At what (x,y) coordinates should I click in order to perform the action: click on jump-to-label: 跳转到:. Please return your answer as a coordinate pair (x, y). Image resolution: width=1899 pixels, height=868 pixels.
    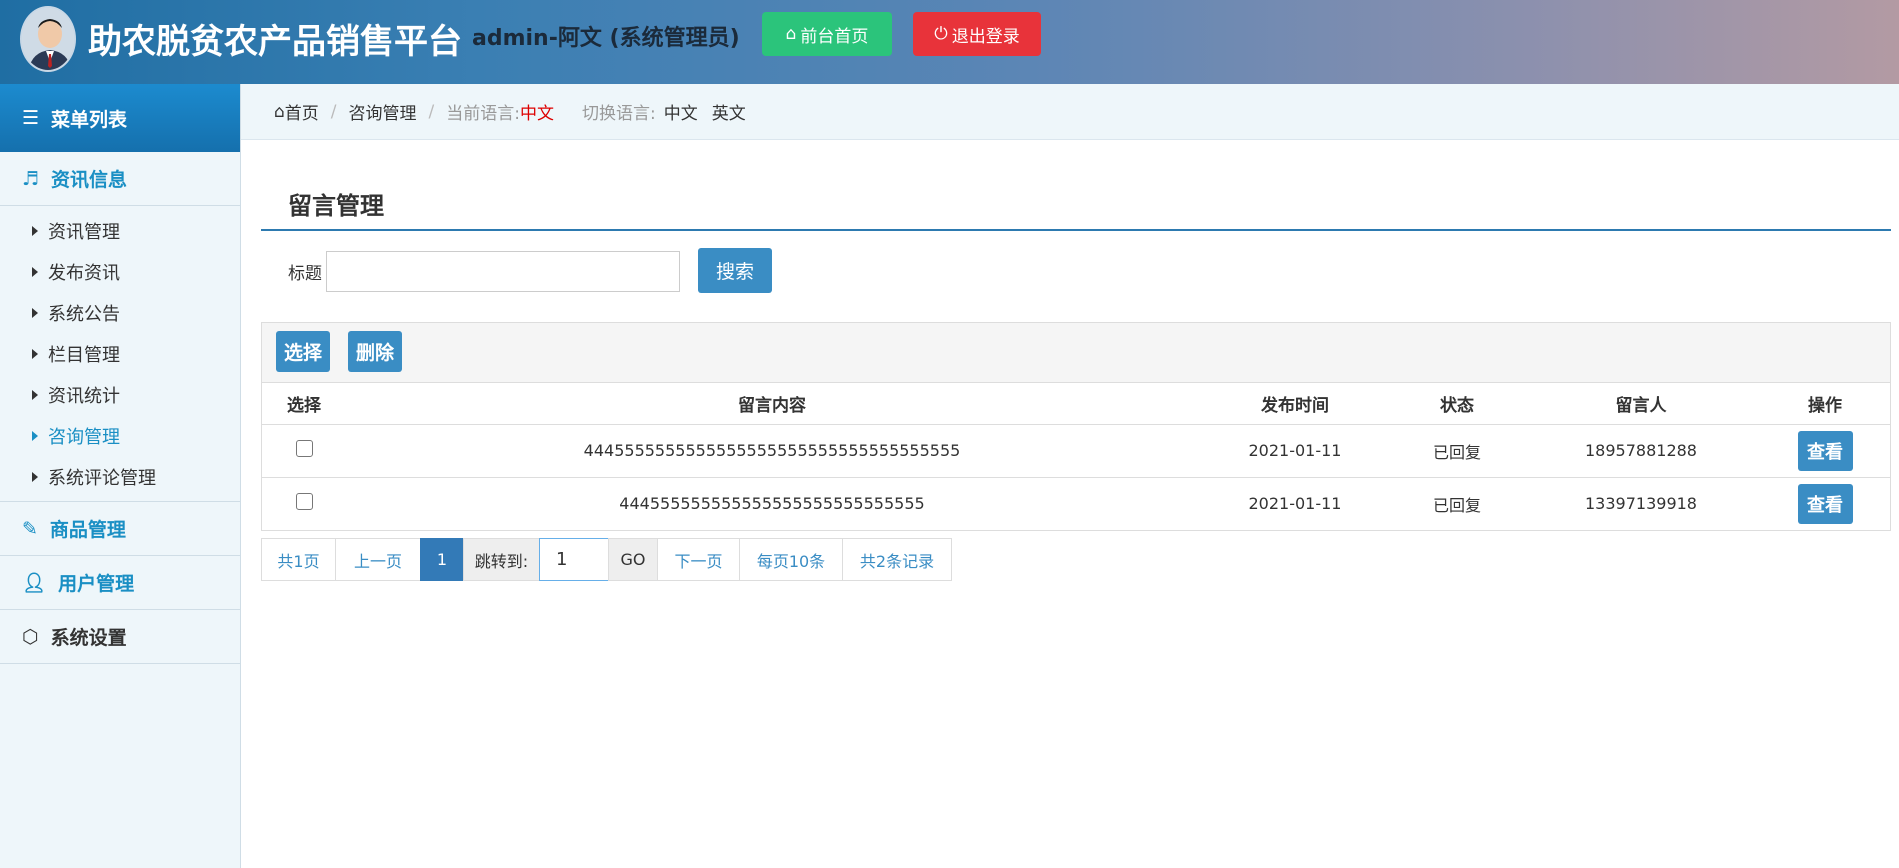
    Looking at the image, I should click on (501, 559).